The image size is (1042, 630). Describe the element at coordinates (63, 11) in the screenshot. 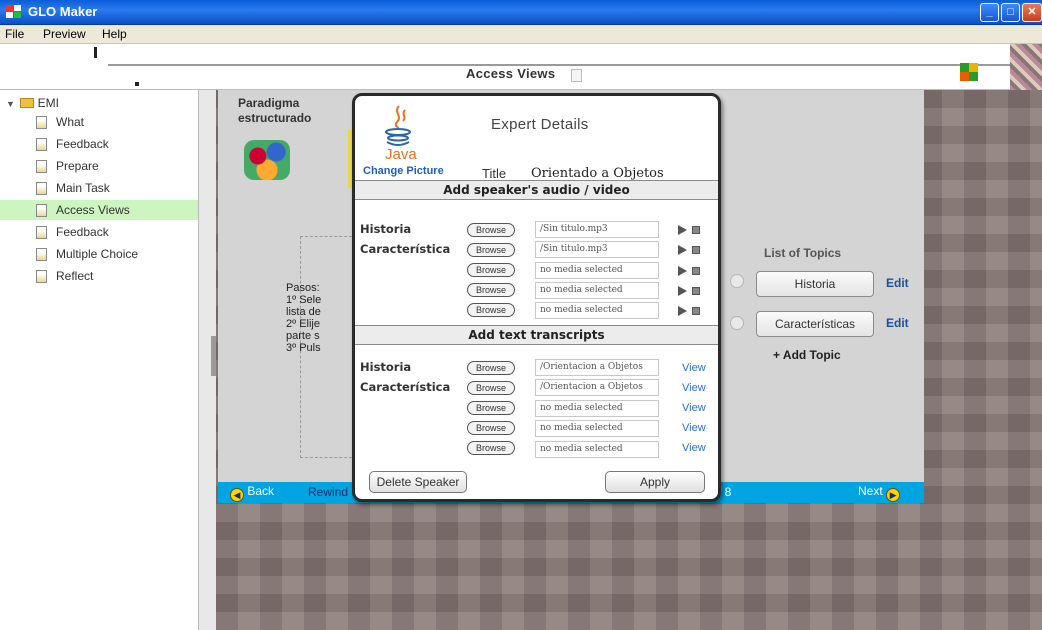

I see `window-title: GLO Maker` at that location.